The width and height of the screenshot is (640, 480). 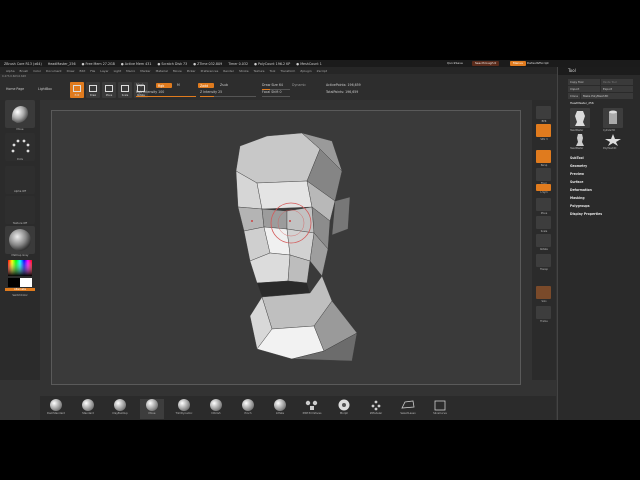 What do you see at coordinates (617, 82) in the screenshot?
I see `paste-tool-button: Paste Tool` at bounding box center [617, 82].